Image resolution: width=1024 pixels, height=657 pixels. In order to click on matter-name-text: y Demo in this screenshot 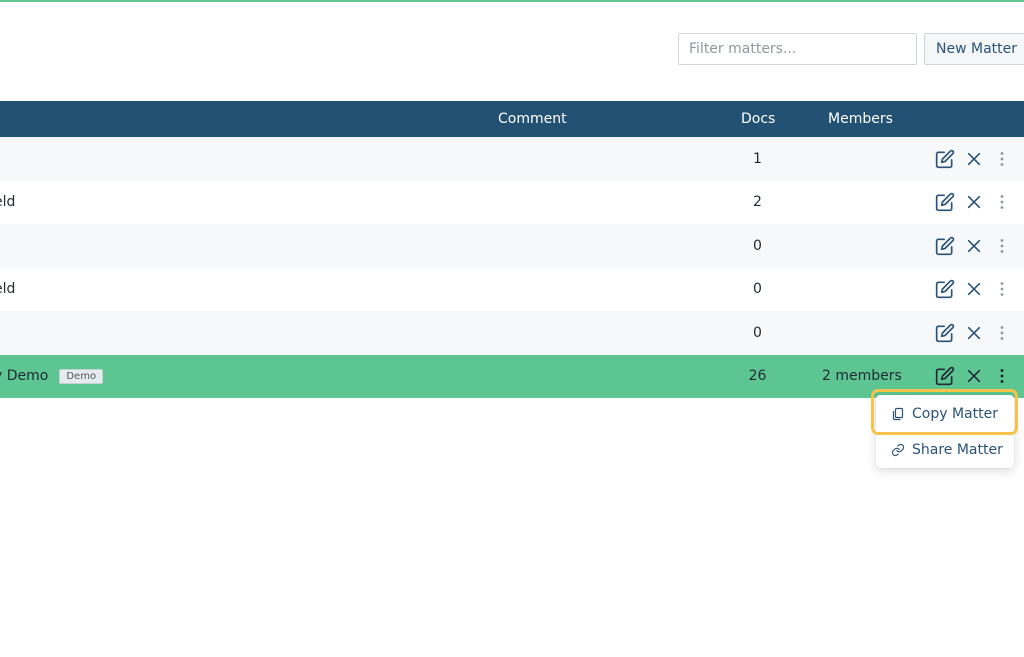, I will do `click(24, 376)`.